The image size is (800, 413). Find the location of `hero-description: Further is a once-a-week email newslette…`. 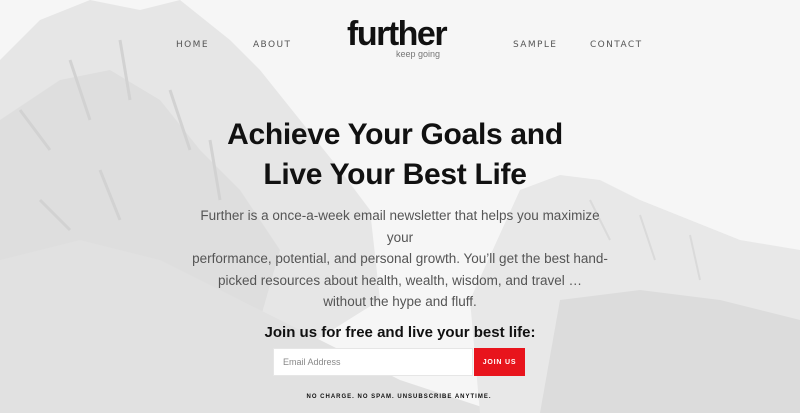

hero-description: Further is a once-a-week email newslette… is located at coordinates (400, 259).